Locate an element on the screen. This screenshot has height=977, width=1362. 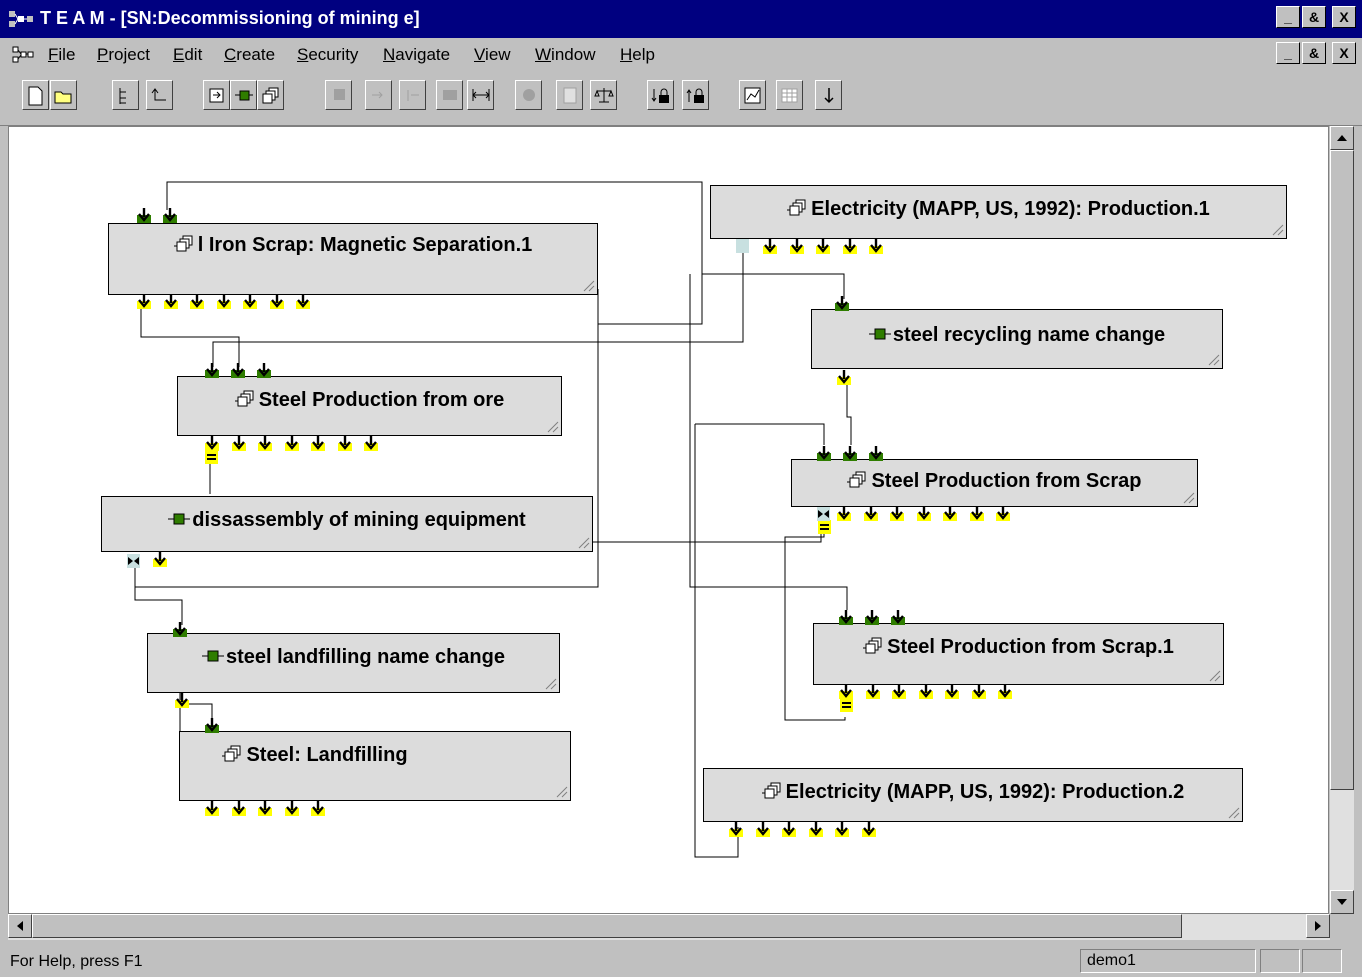
vertical-scrollbar is located at coordinates (1342, 520).